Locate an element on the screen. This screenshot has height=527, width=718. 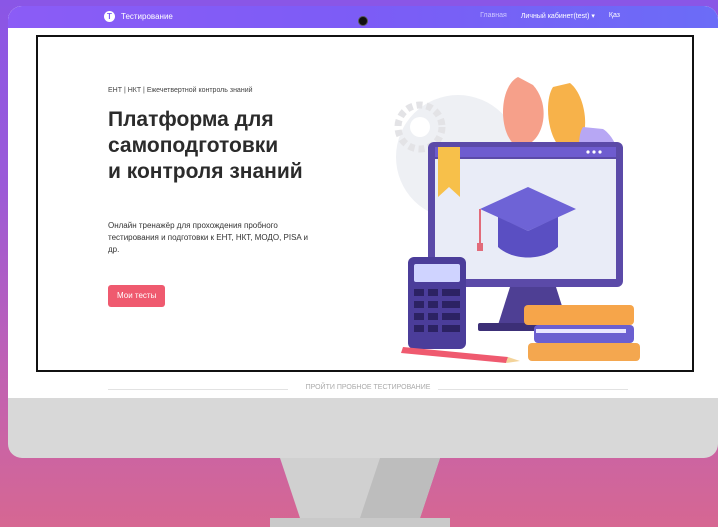
monitor-stand is located at coordinates (360, 492).